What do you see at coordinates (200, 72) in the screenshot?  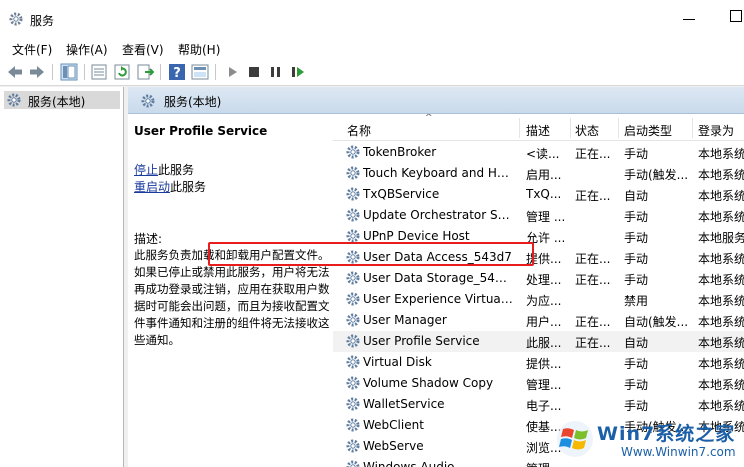 I see `view-icon` at bounding box center [200, 72].